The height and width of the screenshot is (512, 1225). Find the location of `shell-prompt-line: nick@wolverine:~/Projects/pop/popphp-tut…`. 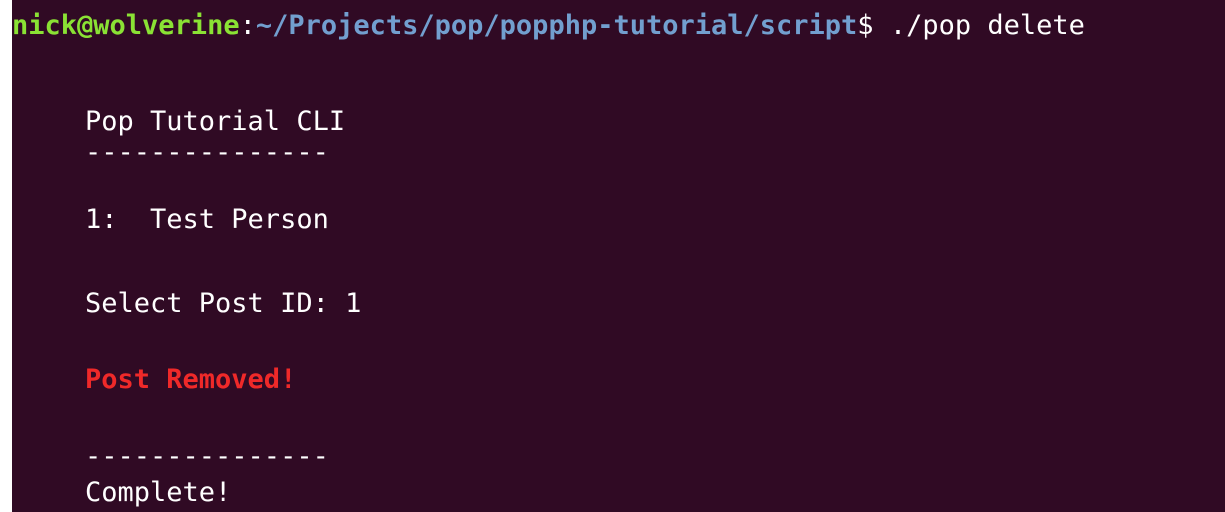

shell-prompt-line: nick@wolverine:~/Projects/pop/popphp-tut… is located at coordinates (548, 26).